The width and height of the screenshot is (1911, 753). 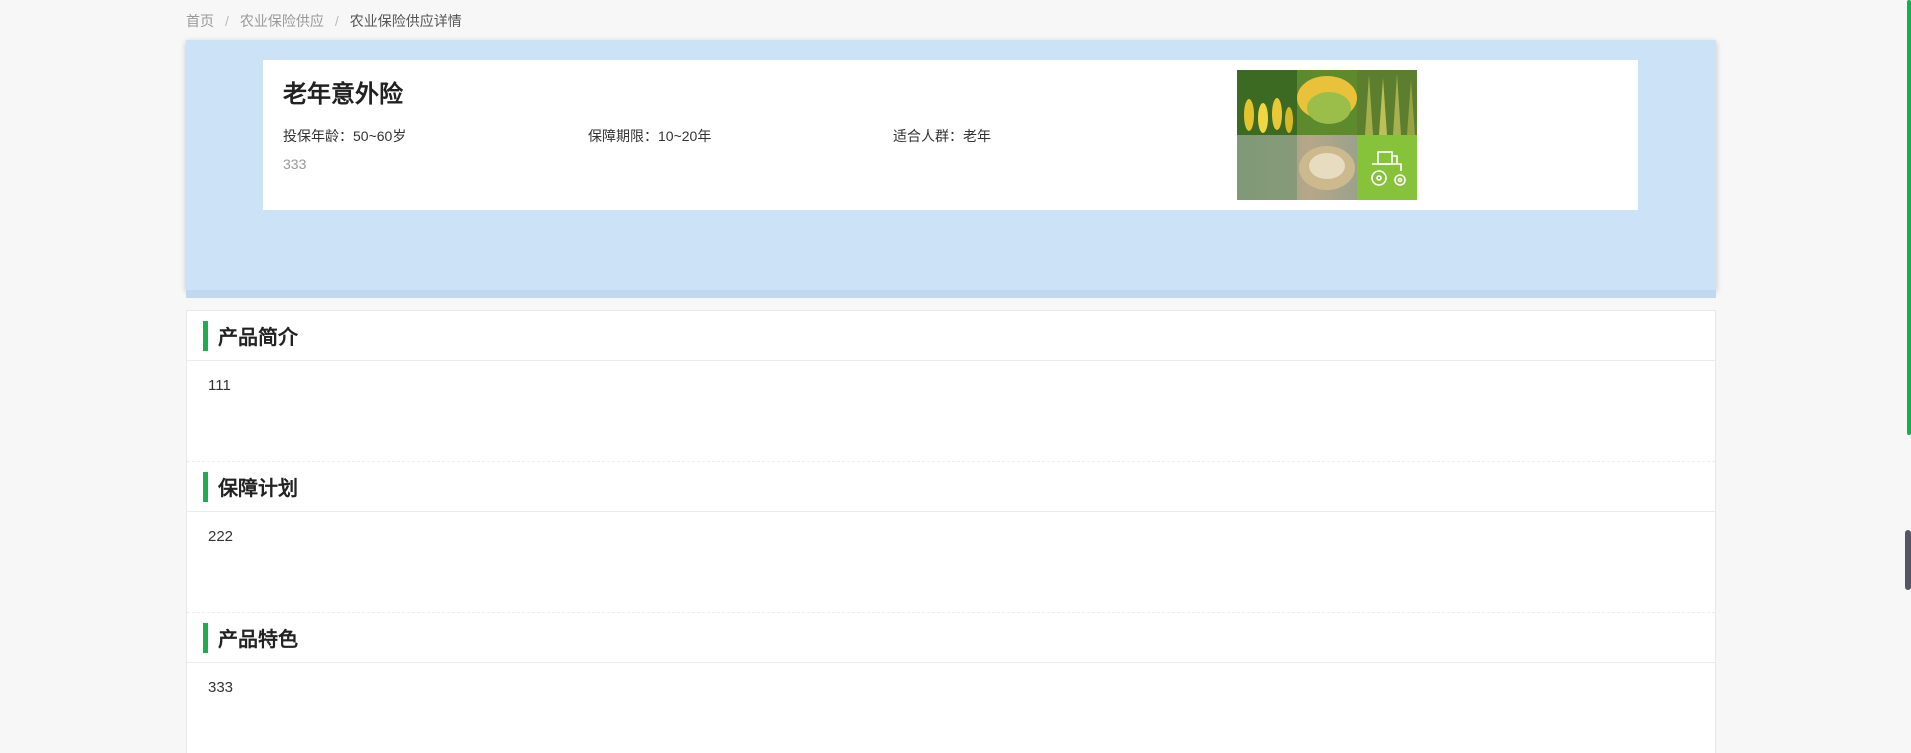 I want to click on section-title: 产品特色, so click(x=258, y=640).